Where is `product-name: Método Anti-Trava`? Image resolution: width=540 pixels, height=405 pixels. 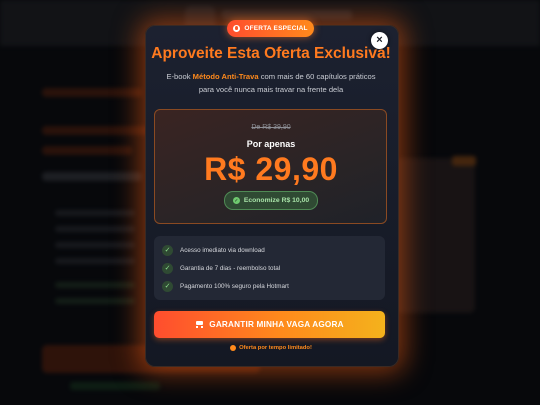 product-name: Método Anti-Trava is located at coordinates (225, 76).